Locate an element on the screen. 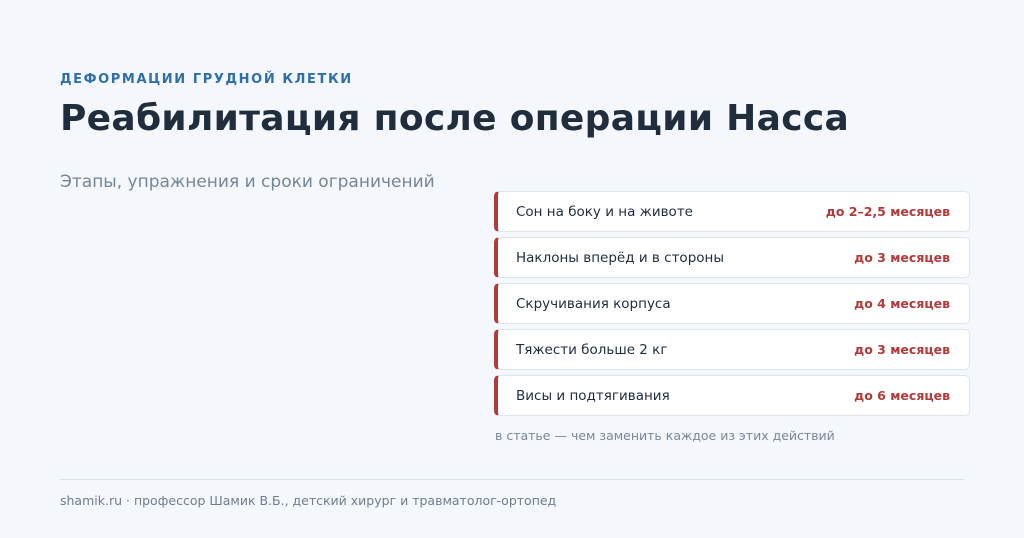  restriction-item-side-sleep: Сон на боку и на животе до 2–2,5 месяцев is located at coordinates (732, 211).